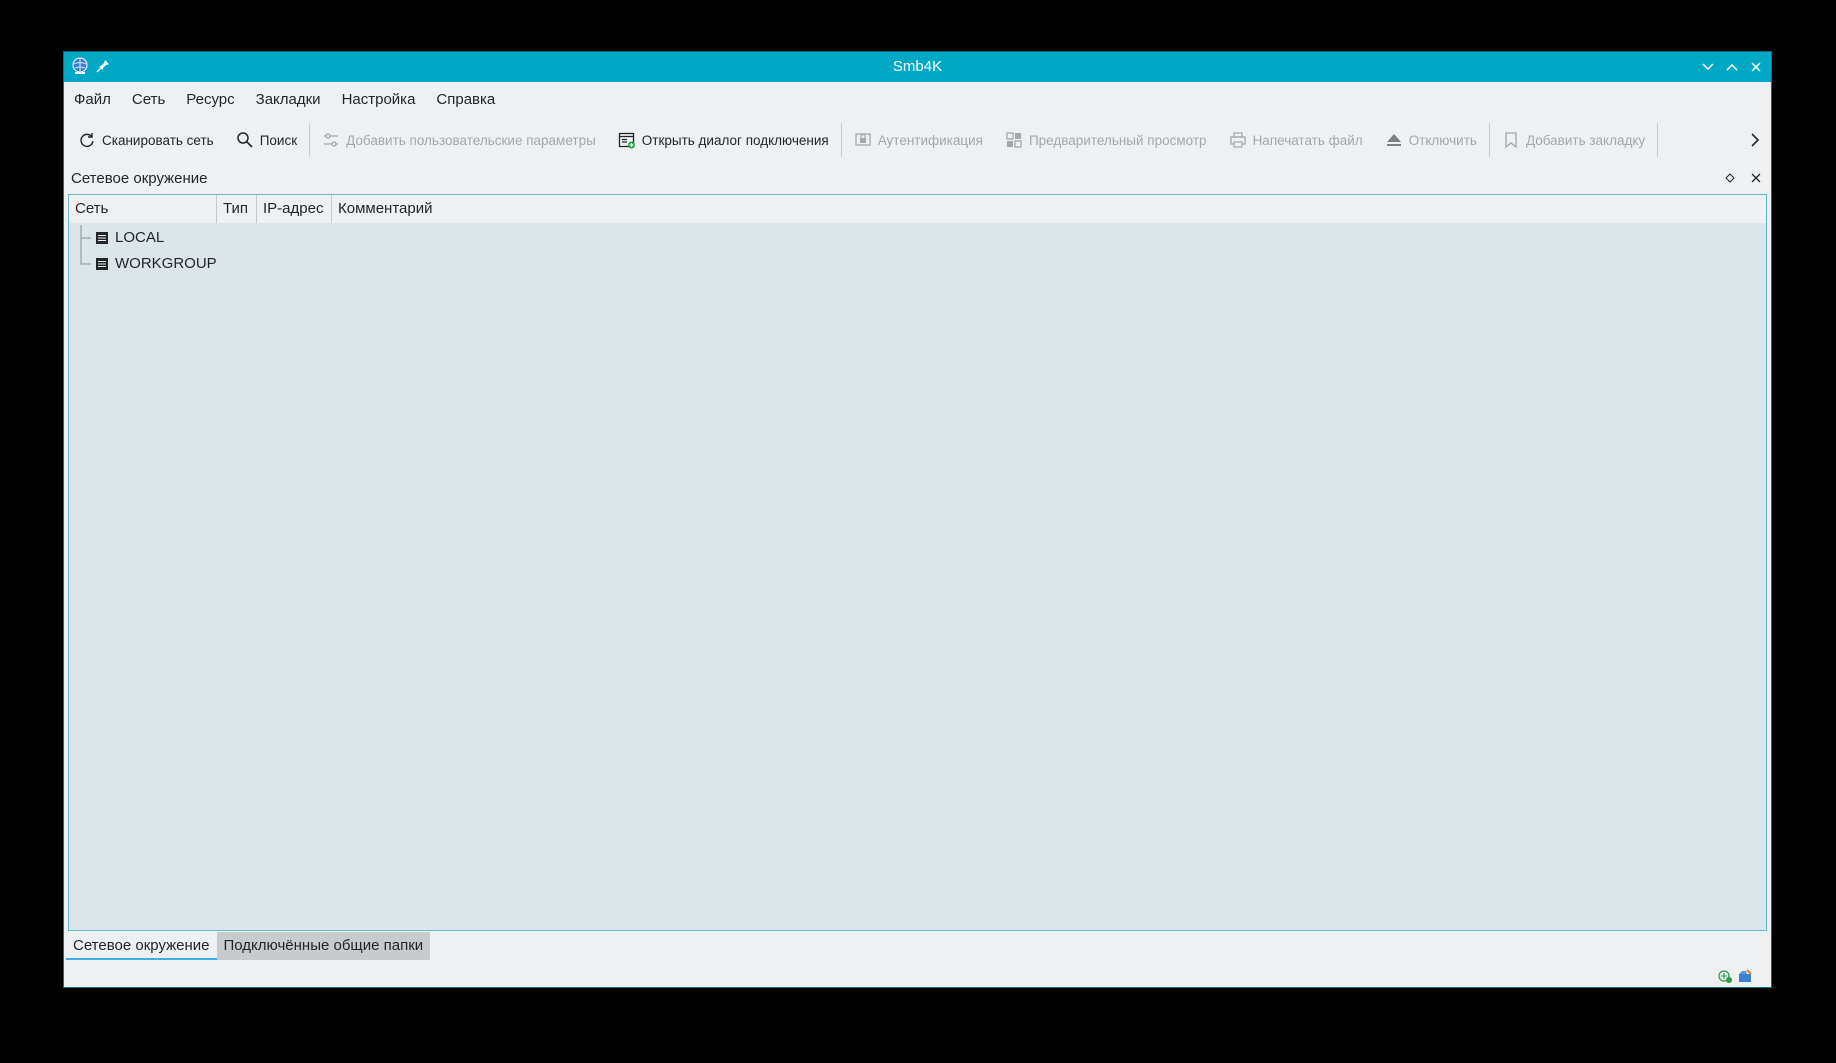  What do you see at coordinates (141, 946) in the screenshot?
I see `tab-network-neighborhood: Сетевое окружение` at bounding box center [141, 946].